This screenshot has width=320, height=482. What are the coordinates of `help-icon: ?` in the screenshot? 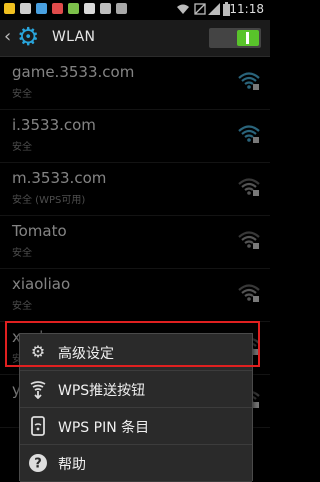 It's located at (38, 463).